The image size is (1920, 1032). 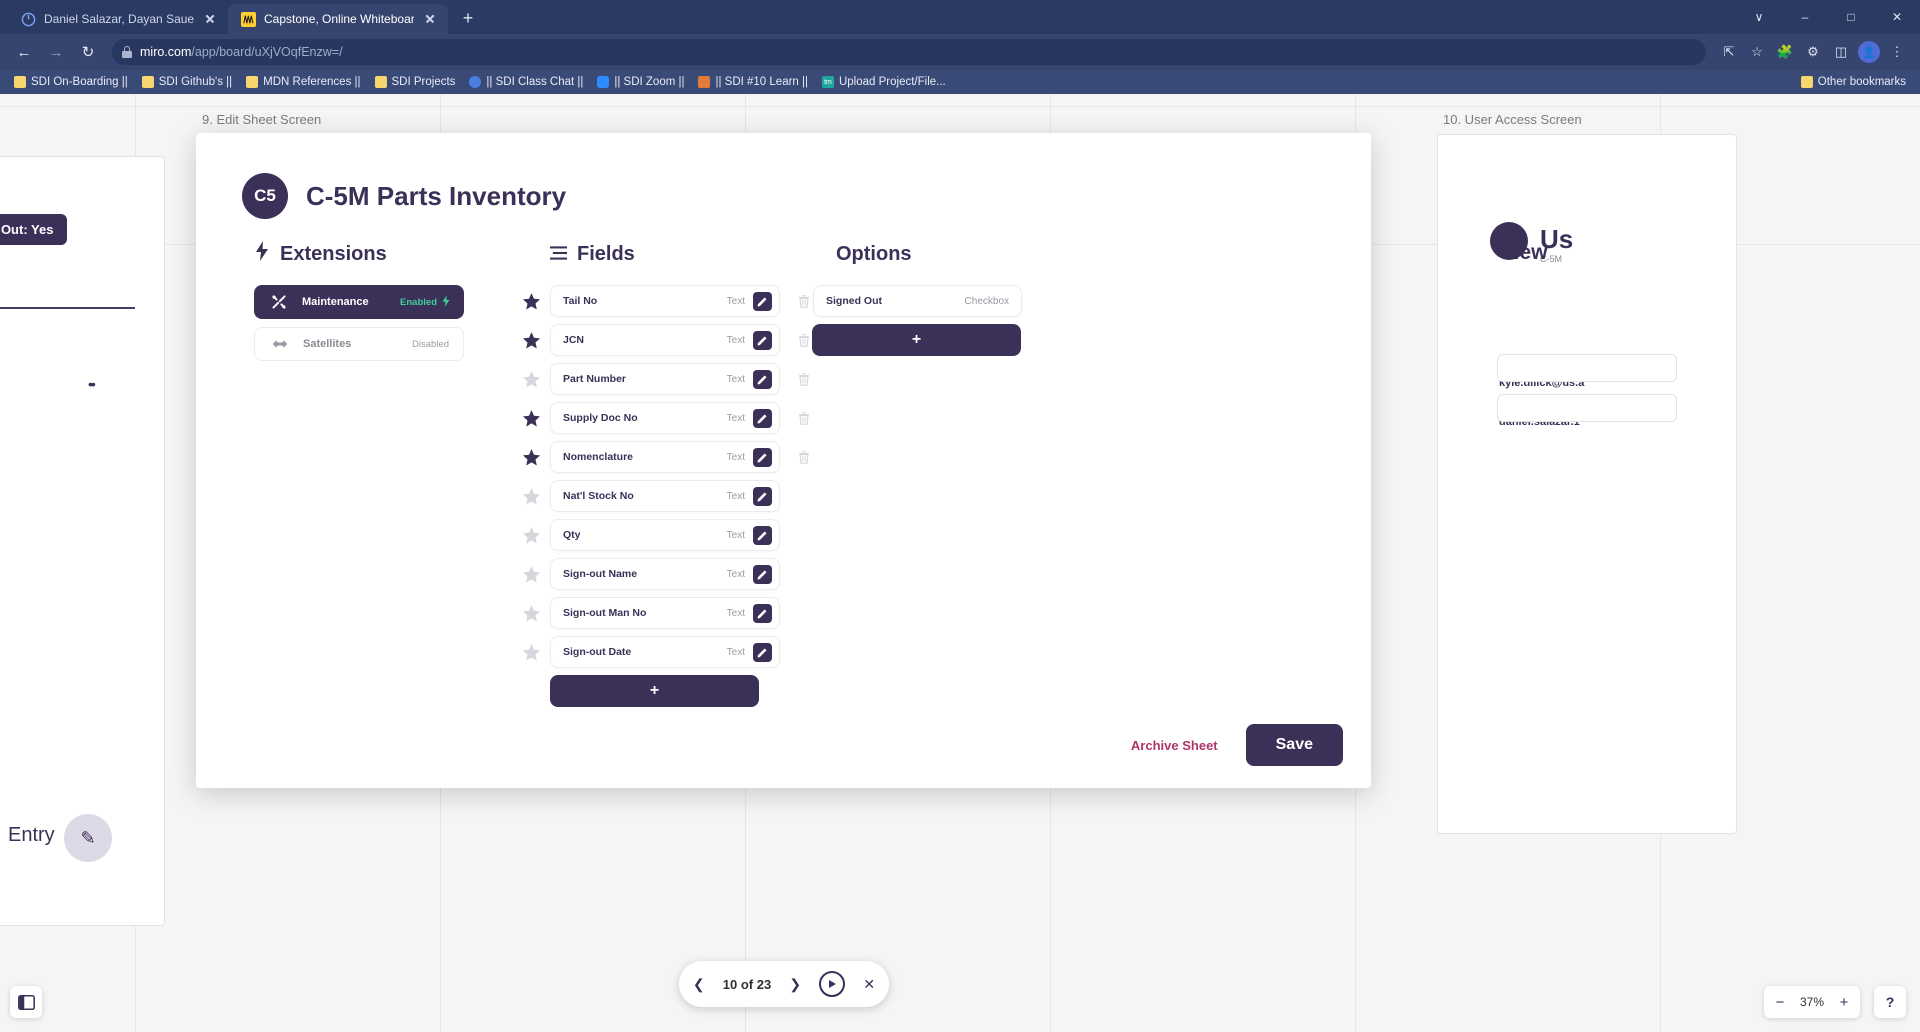 What do you see at coordinates (475, 82) in the screenshot?
I see `chat-icon` at bounding box center [475, 82].